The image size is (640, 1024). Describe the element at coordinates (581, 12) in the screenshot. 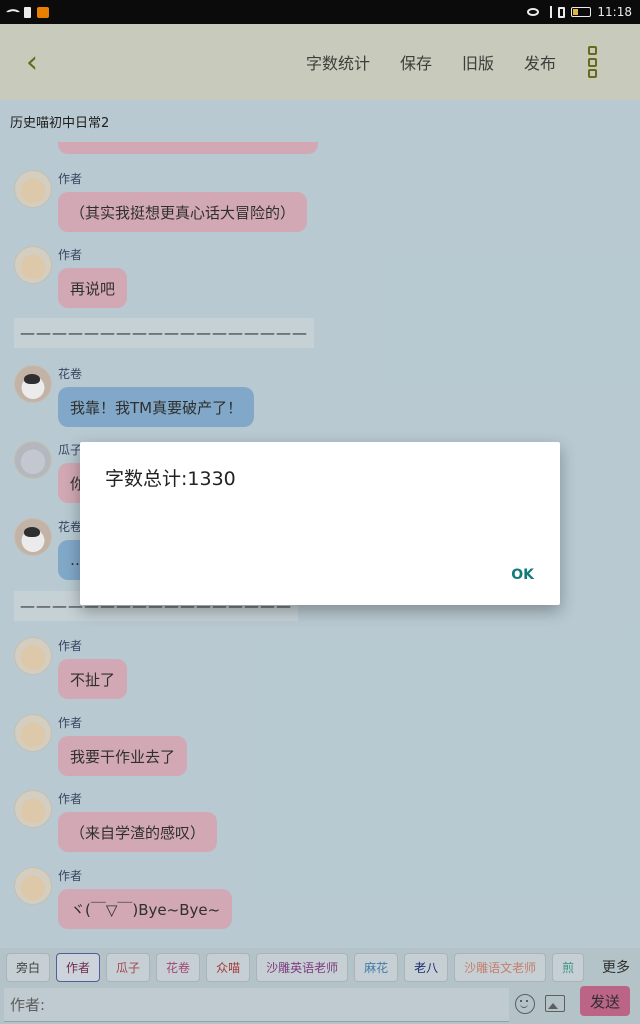

I see `battery-icon` at that location.